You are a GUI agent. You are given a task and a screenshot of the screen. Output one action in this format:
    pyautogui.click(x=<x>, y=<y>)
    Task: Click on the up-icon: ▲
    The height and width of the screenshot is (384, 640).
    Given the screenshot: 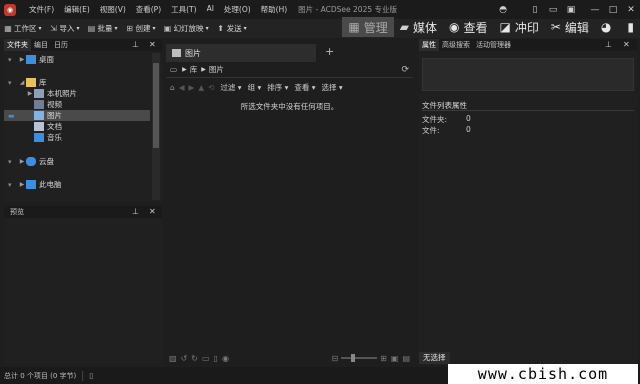 What is the action you would take?
    pyautogui.click(x=201, y=87)
    